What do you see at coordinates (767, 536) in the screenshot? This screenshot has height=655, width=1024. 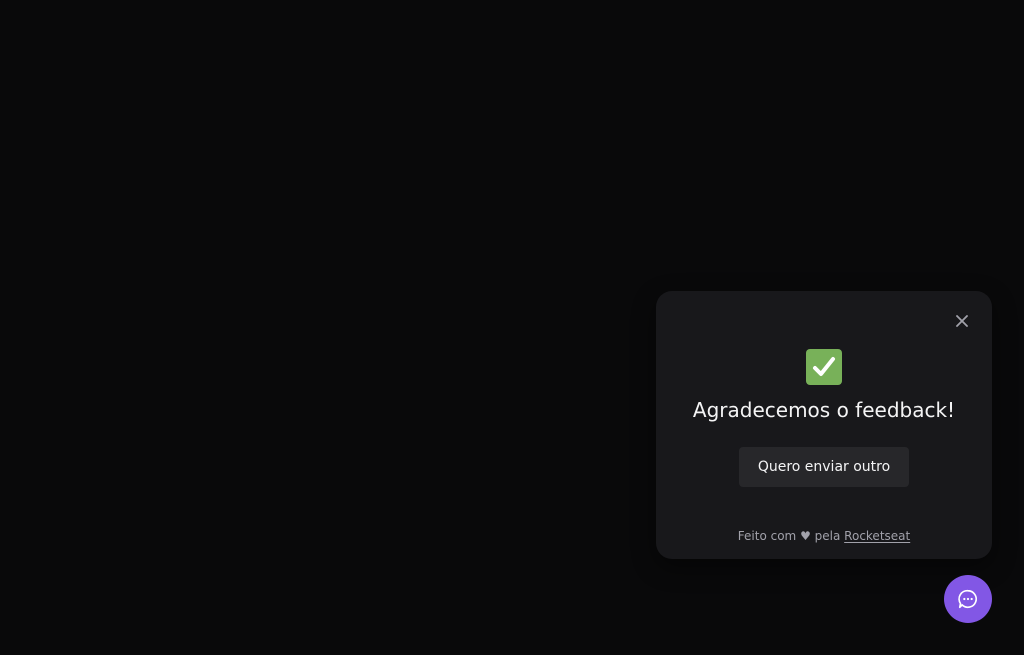 I see `footer-prefix: Feito com` at bounding box center [767, 536].